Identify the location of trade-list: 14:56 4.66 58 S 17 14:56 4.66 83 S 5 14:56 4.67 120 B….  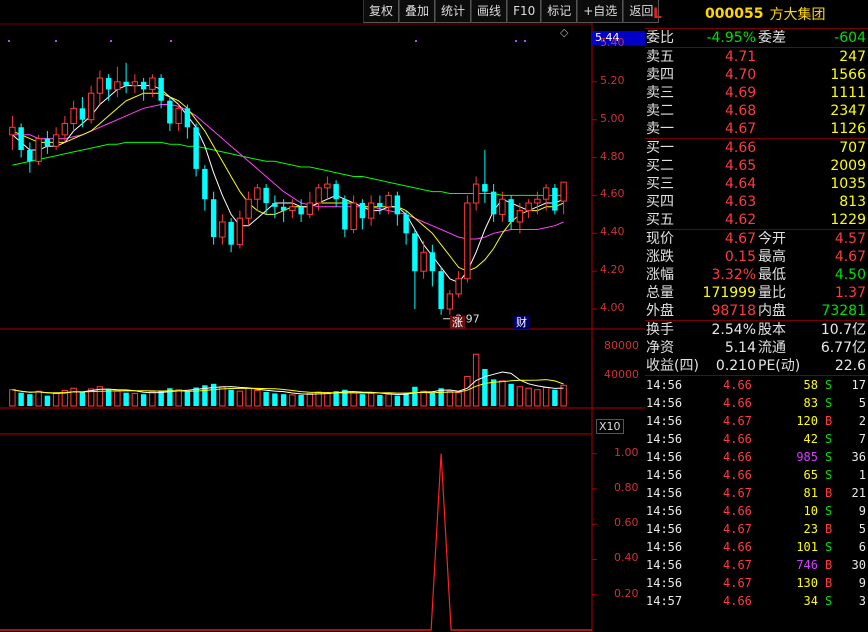
(756, 493).